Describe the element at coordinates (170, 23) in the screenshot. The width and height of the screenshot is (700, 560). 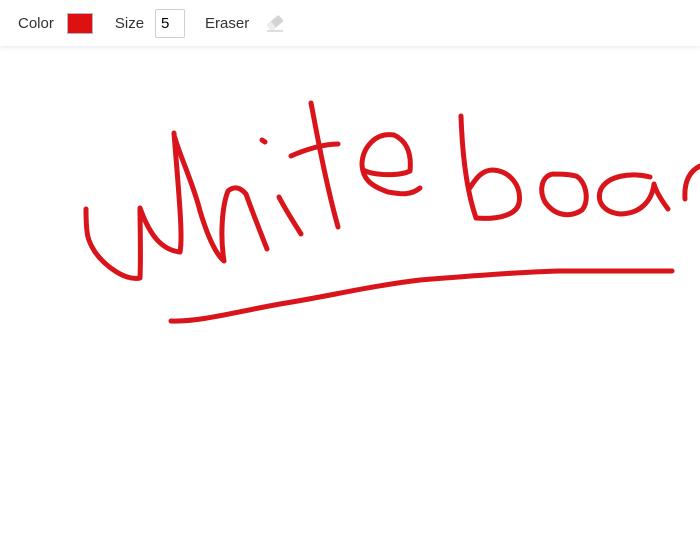
I see `size-input` at that location.